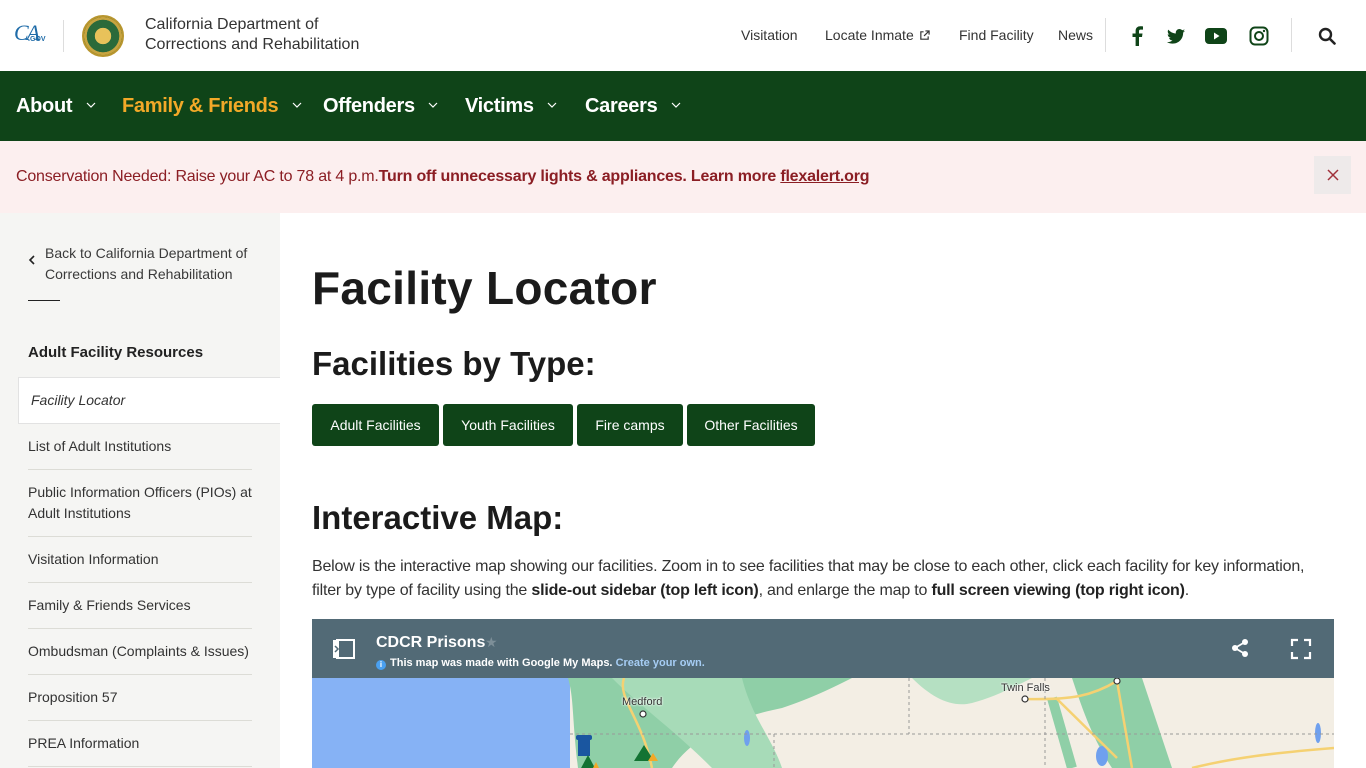 The image size is (1366, 768). What do you see at coordinates (431, 642) in the screenshot?
I see `map-title: CDCR Prisons` at bounding box center [431, 642].